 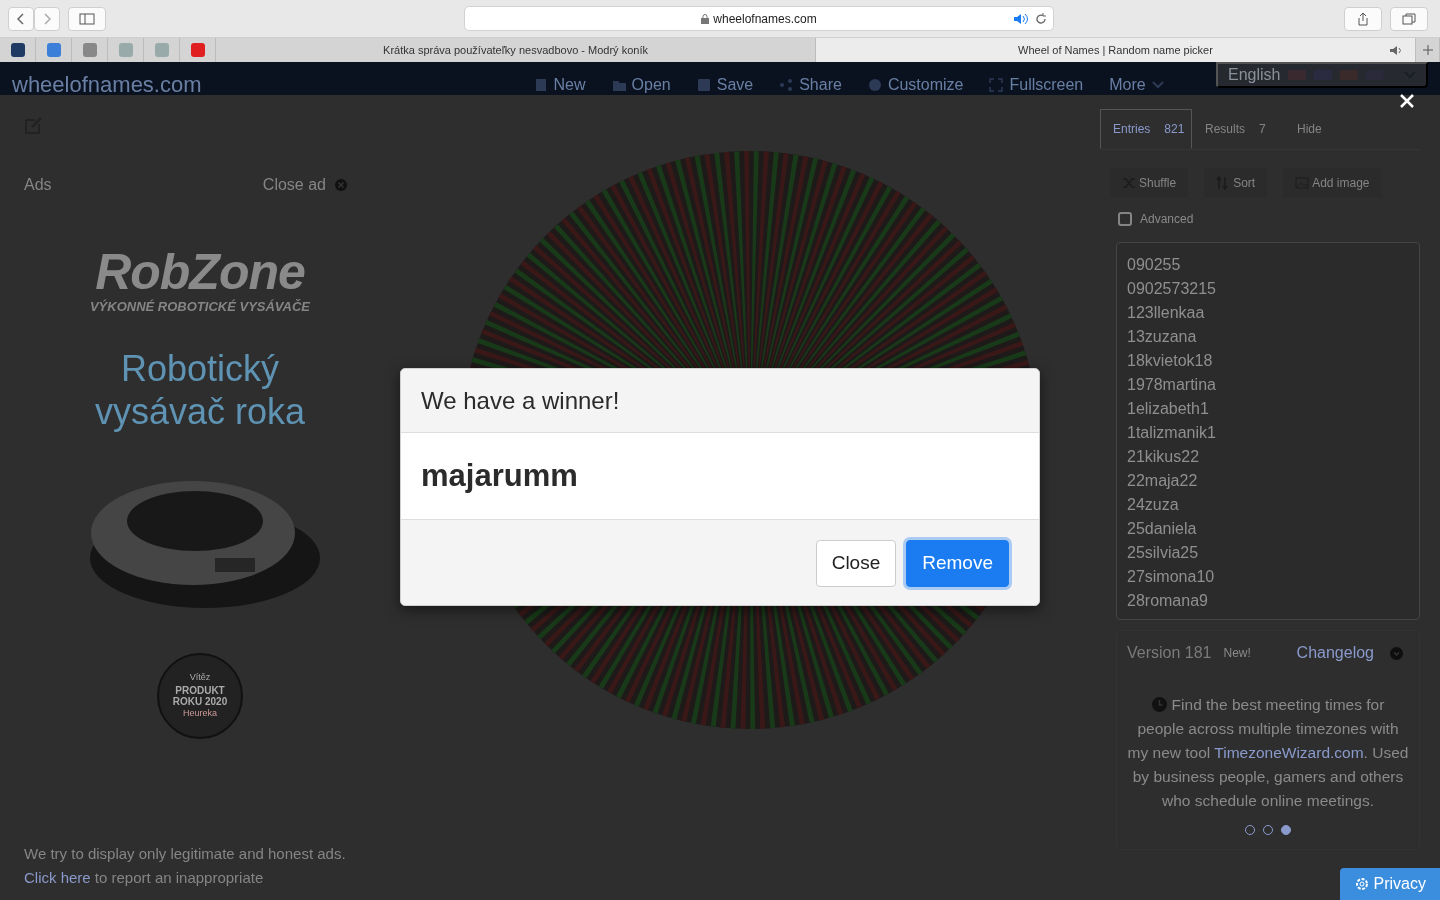 I want to click on tabs-button, so click(x=1409, y=18).